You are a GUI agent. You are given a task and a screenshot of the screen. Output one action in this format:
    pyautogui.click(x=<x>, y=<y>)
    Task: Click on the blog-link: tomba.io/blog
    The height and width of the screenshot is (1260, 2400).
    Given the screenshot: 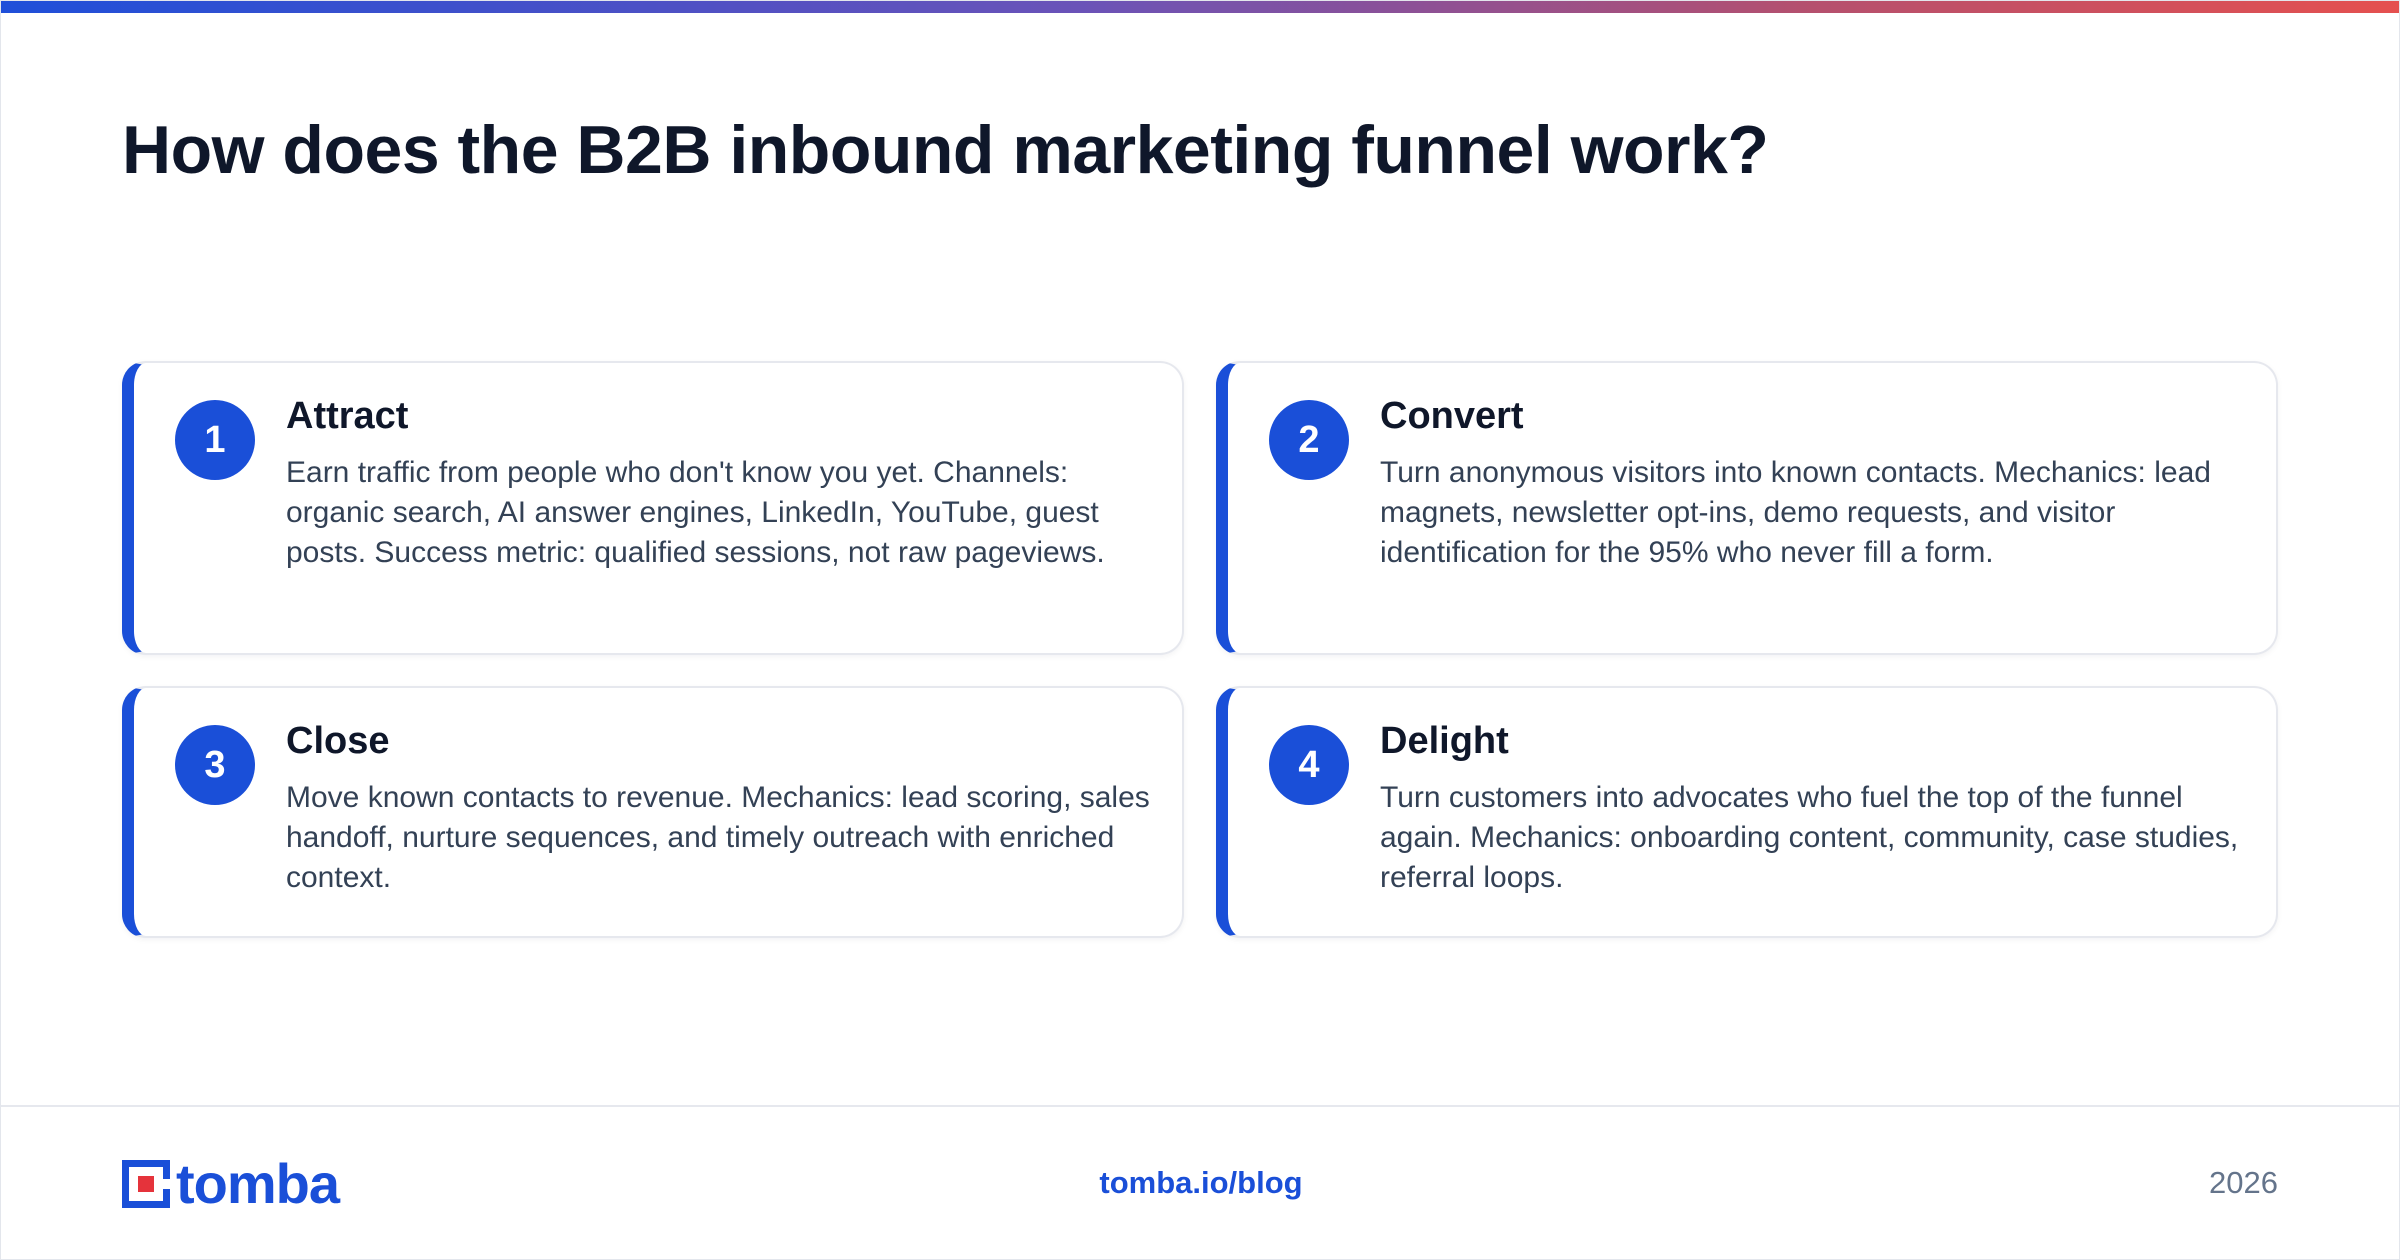 What is the action you would take?
    pyautogui.click(x=1200, y=1183)
    